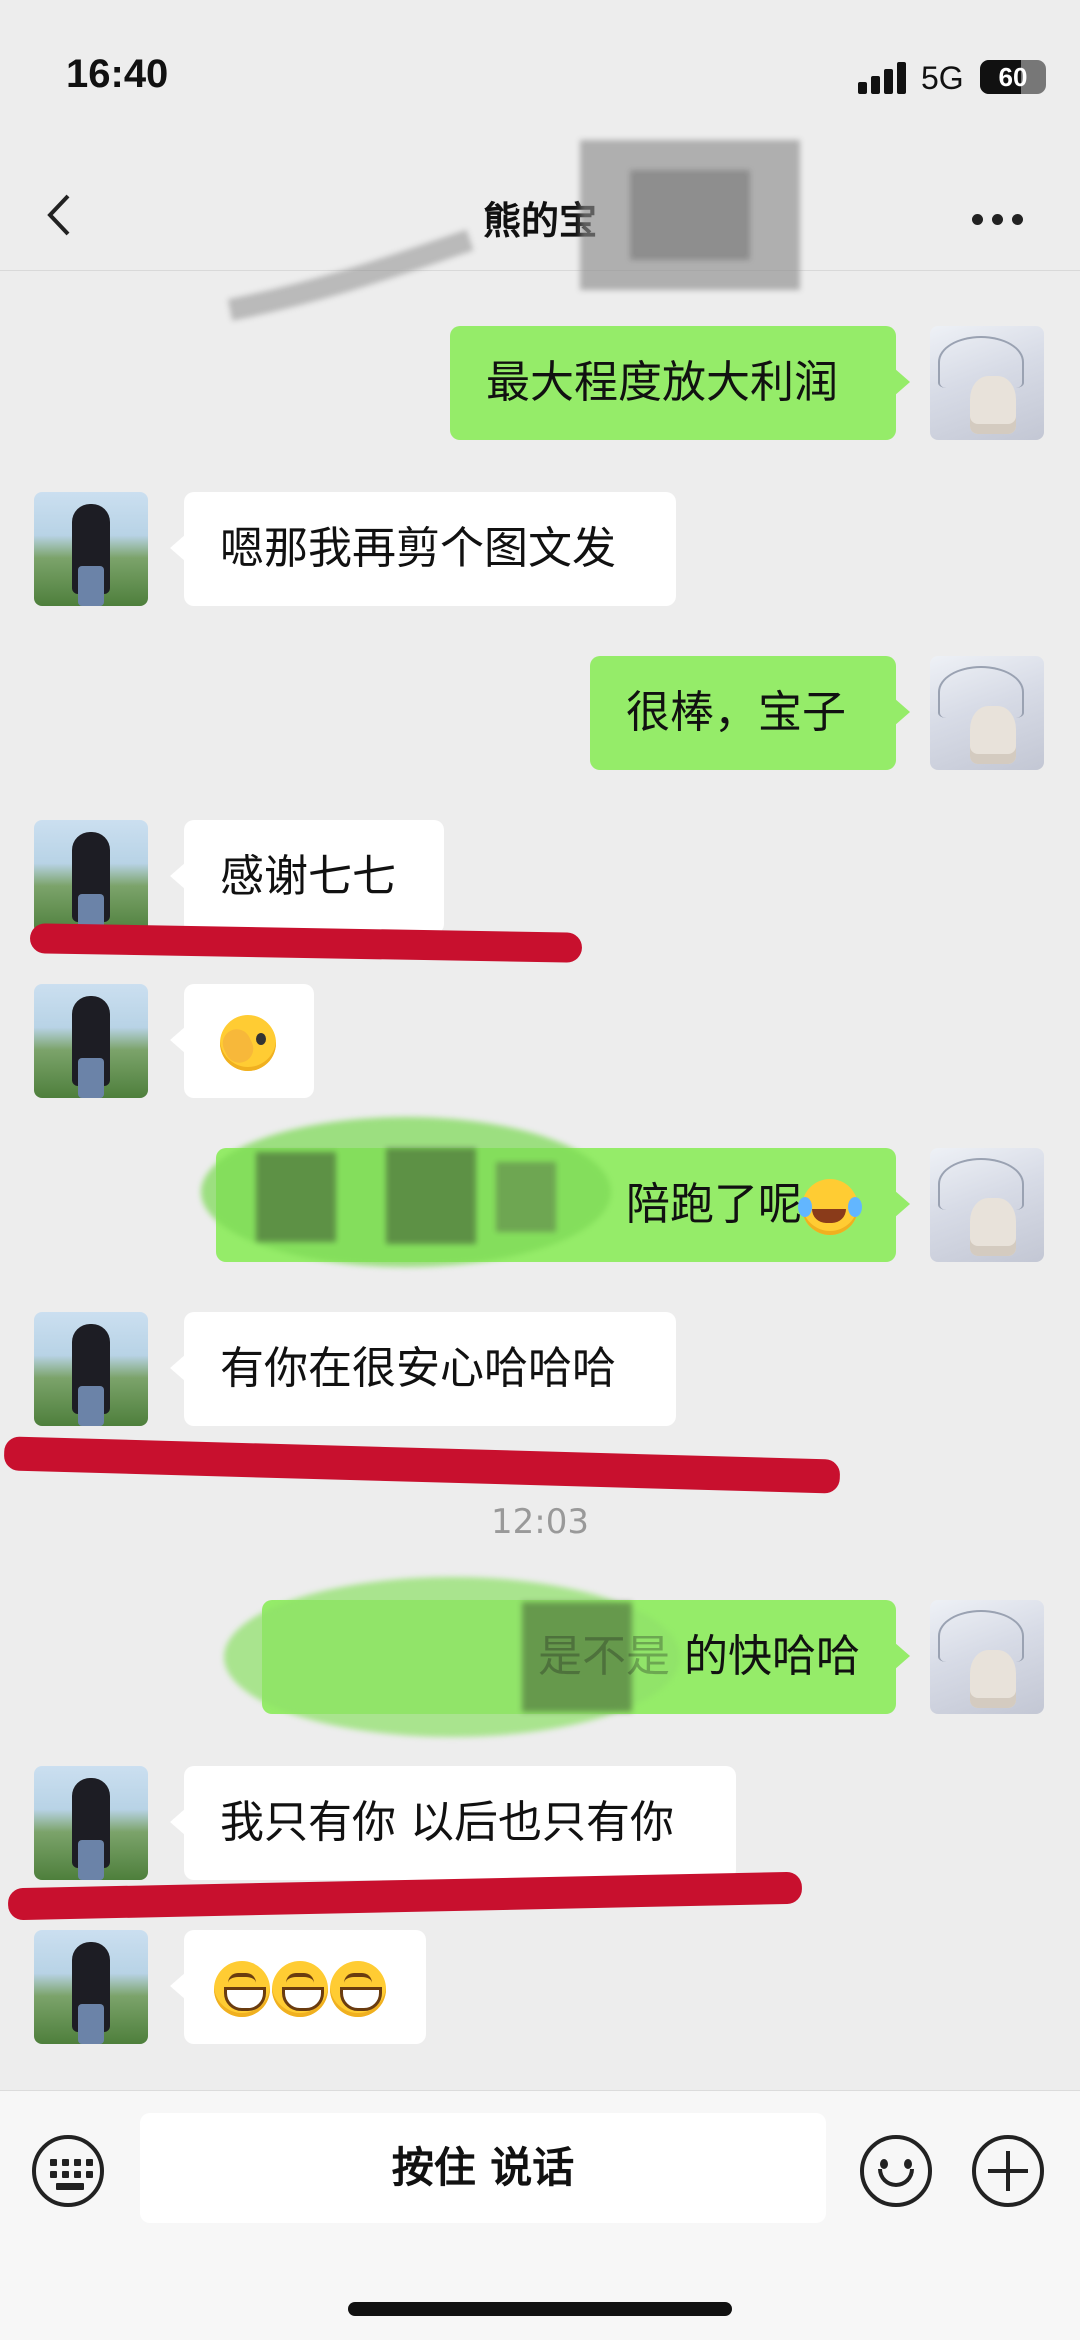  I want to click on home-indicator, so click(540, 2309).